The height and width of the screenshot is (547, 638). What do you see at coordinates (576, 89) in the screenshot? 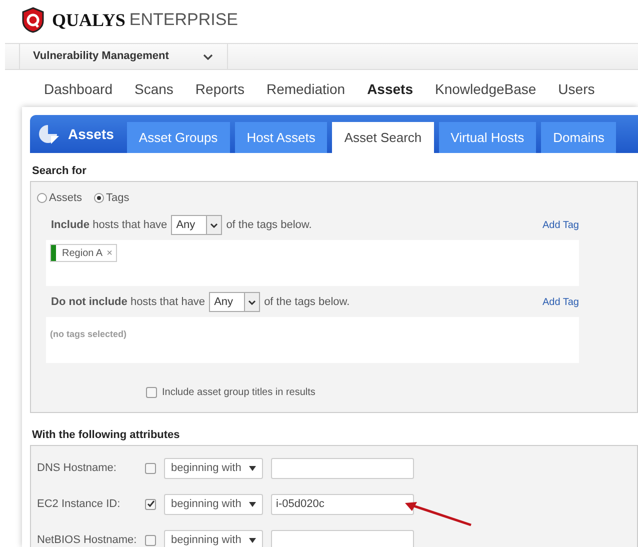
I see `nav-link: Users` at bounding box center [576, 89].